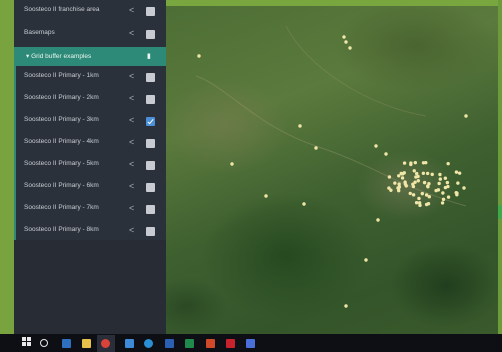 This screenshot has height=352, width=502. What do you see at coordinates (90, 166) in the screenshot?
I see `layer-row-primary-5km: Soosteco II Primary - 5km <` at bounding box center [90, 166].